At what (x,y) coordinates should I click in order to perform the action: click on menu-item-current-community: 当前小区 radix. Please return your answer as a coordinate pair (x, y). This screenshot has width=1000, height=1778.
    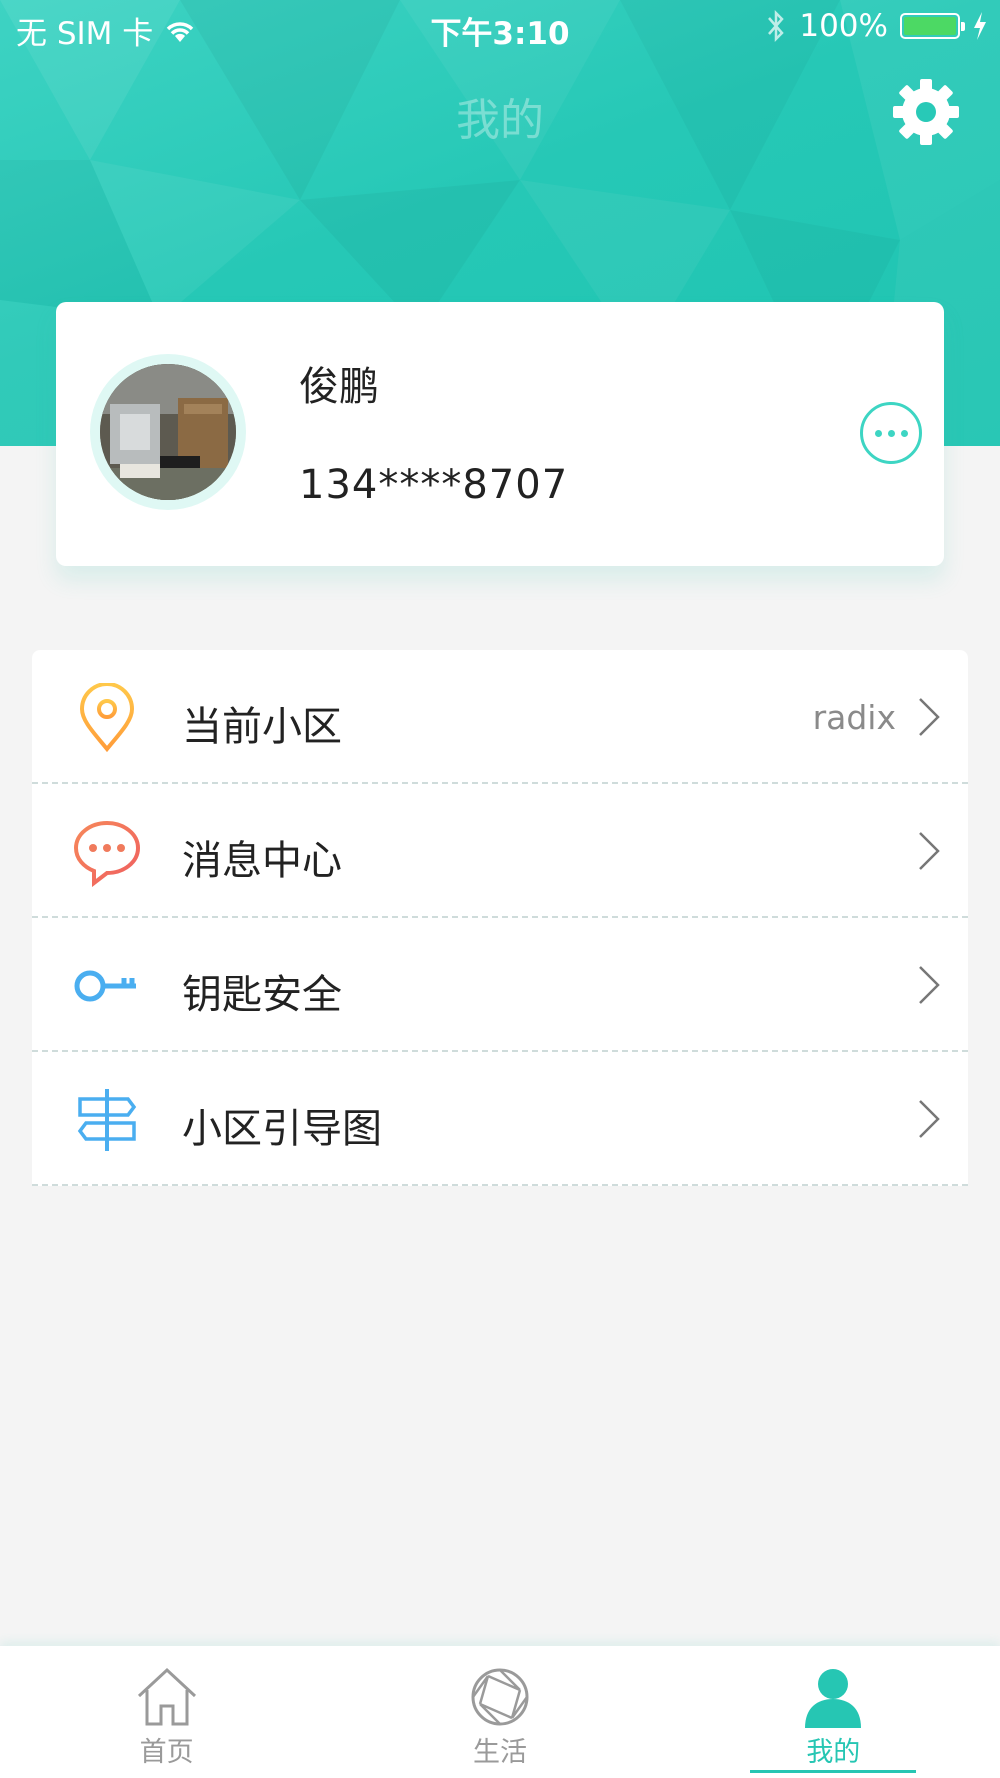
    Looking at the image, I should click on (500, 717).